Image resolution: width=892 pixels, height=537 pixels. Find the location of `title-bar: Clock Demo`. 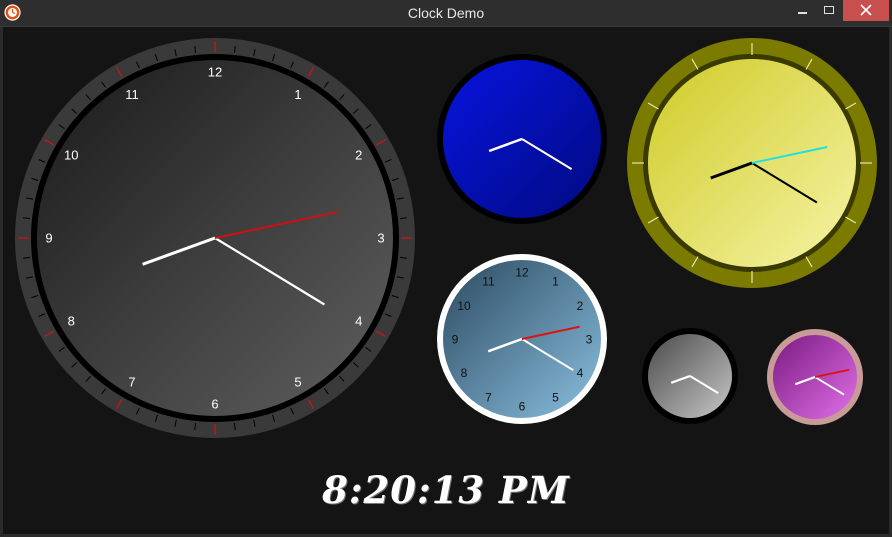

title-bar: Clock Demo is located at coordinates (446, 13).